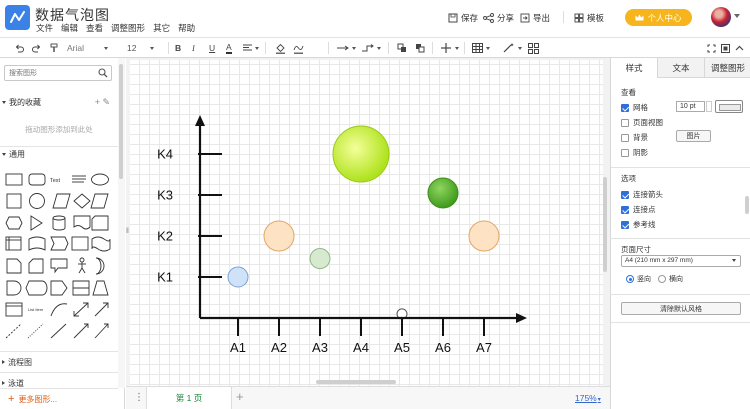 The height and width of the screenshot is (409, 750). Describe the element at coordinates (240, 396) in the screenshot. I see `add-page-icon: +` at that location.